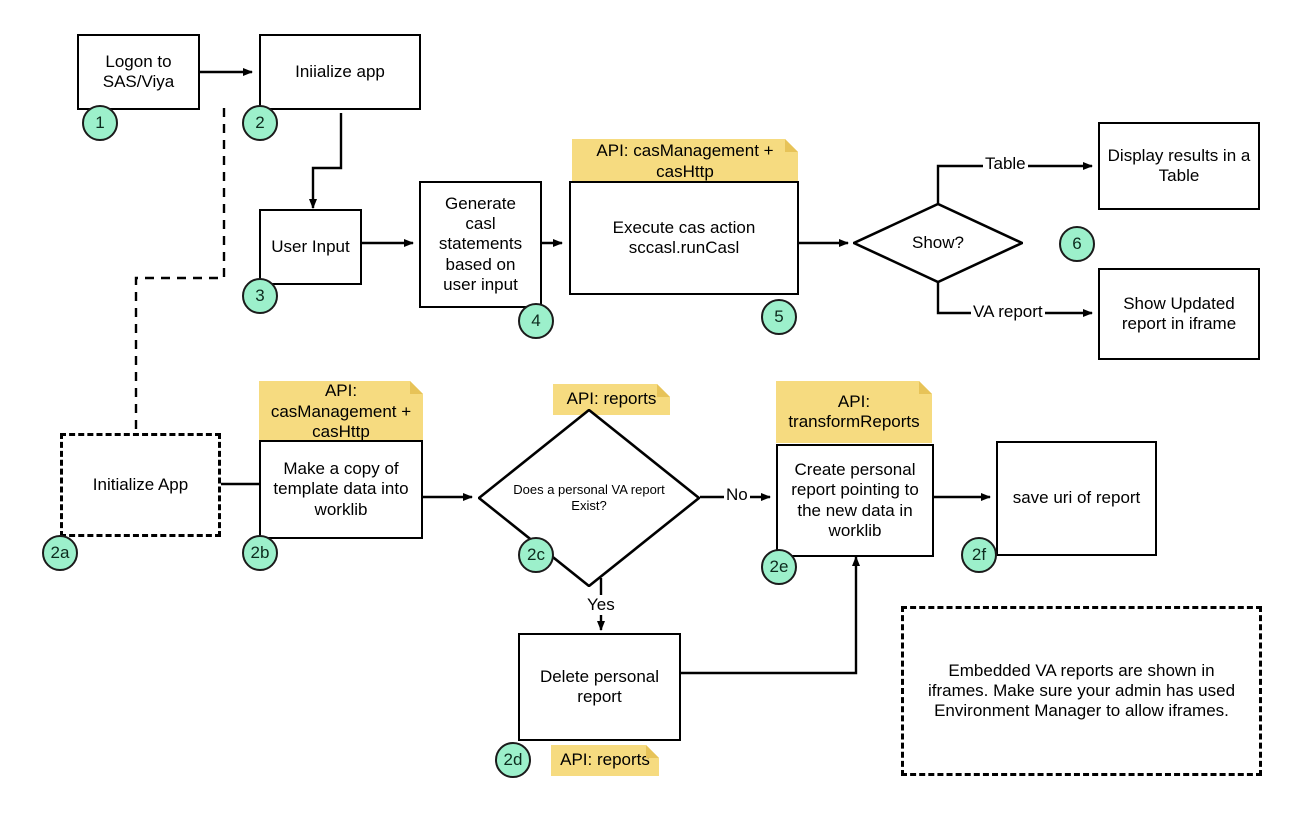 The height and width of the screenshot is (820, 1305). I want to click on node-user-input: User Input, so click(310, 247).